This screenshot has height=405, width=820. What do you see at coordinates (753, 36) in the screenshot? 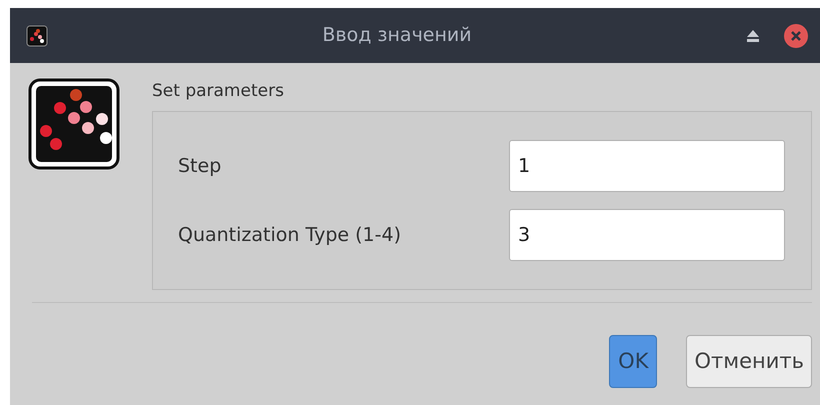
I see `eject-icon` at bounding box center [753, 36].